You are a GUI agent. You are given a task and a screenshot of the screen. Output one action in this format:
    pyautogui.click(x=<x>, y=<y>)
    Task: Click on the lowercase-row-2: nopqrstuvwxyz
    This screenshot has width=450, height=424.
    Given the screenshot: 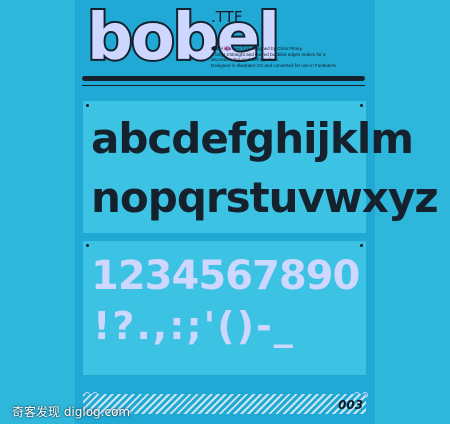 What is the action you would take?
    pyautogui.click(x=265, y=197)
    